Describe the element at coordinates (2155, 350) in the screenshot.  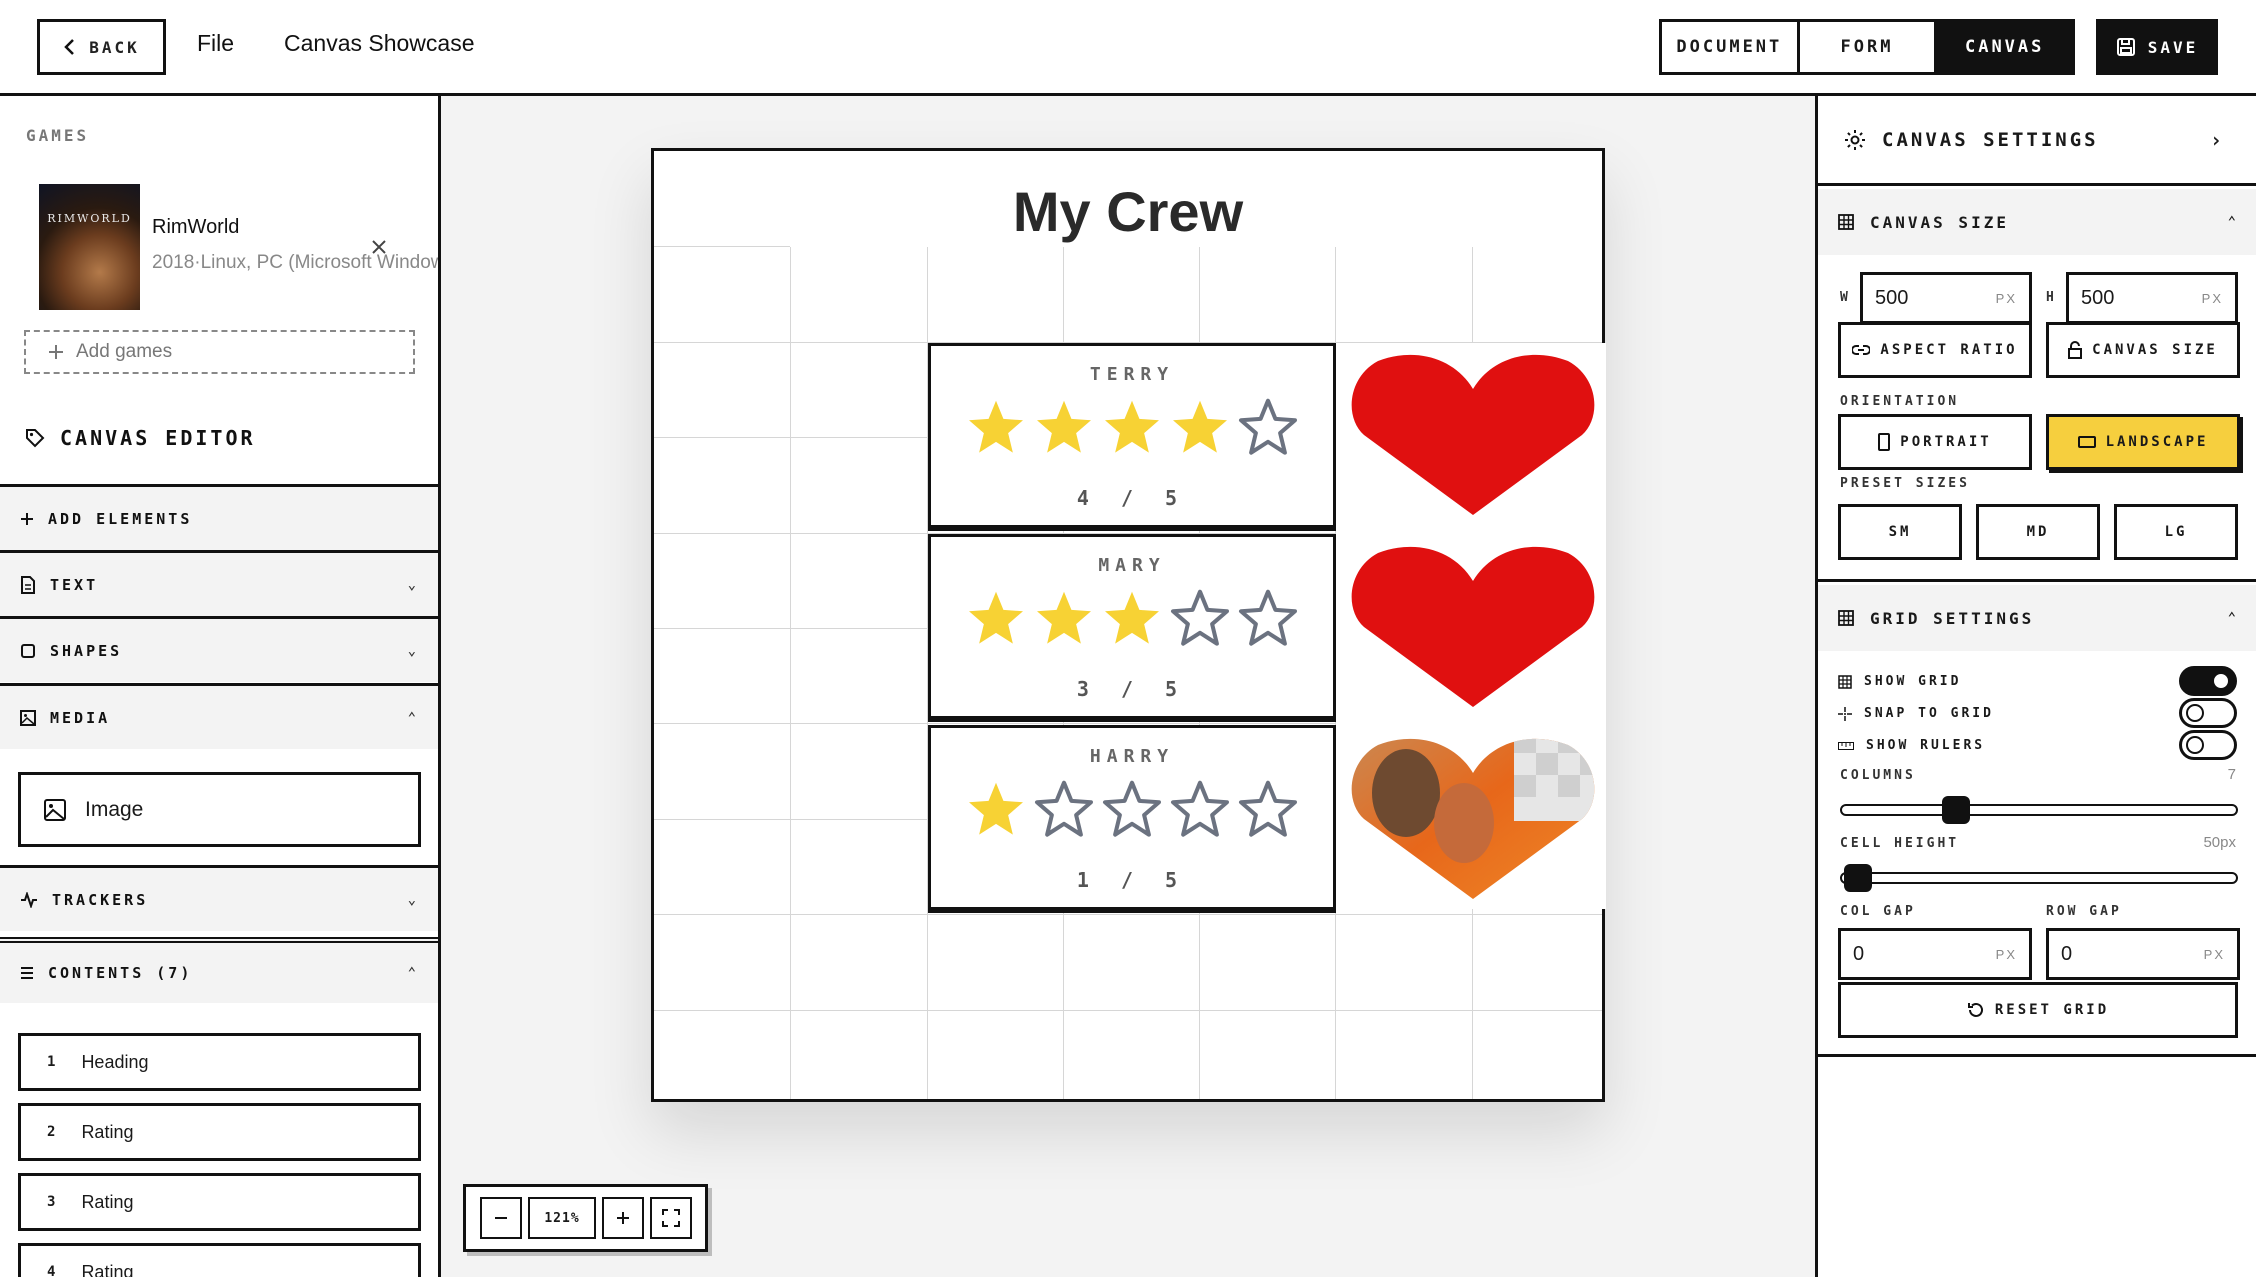
I see `canvas-size-button-label: Canvas Size` at that location.